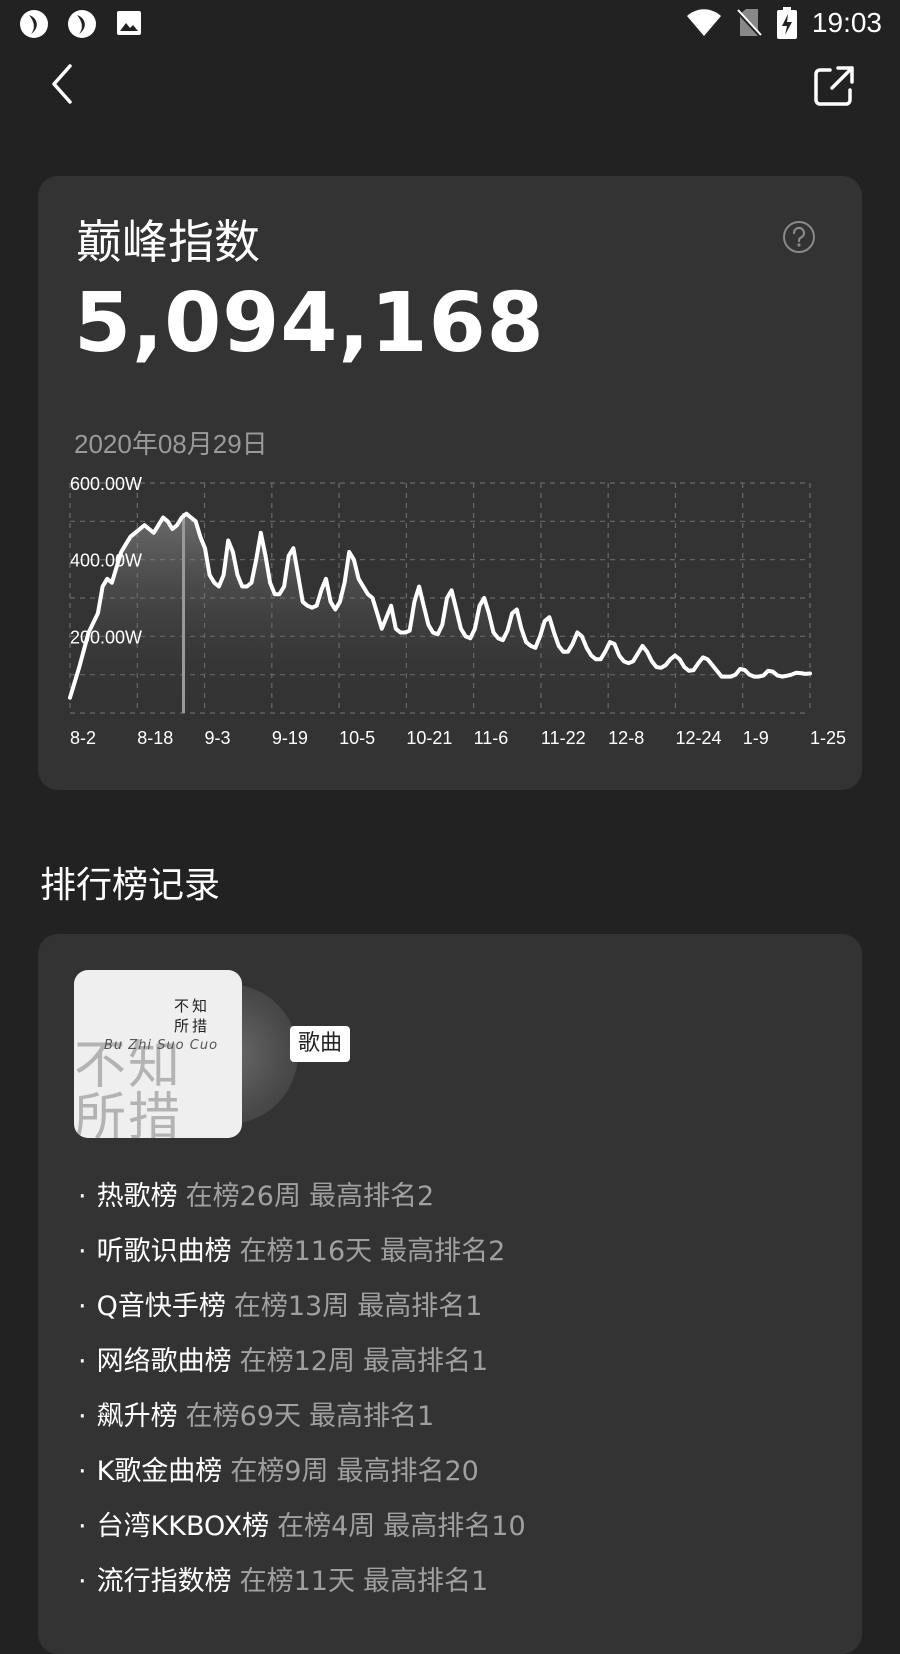  What do you see at coordinates (458, 1421) in the screenshot?
I see `list-item: · 飙升榜 在榜69天 最高排名1` at bounding box center [458, 1421].